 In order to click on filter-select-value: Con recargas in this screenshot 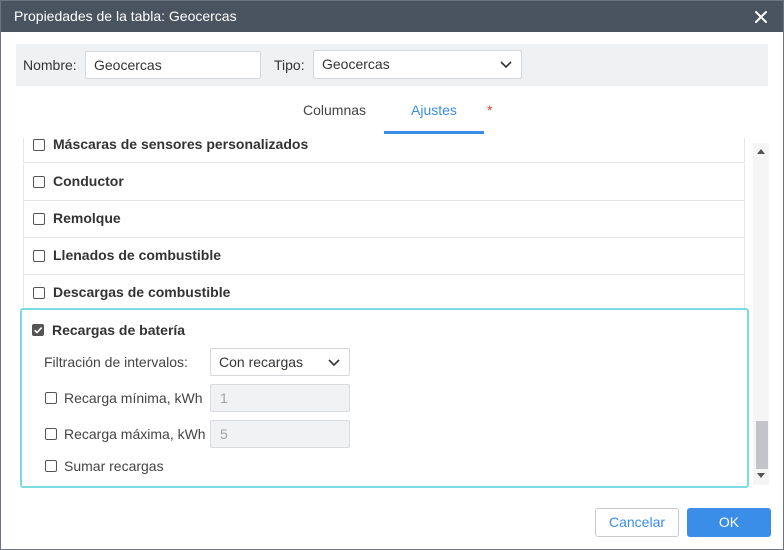, I will do `click(261, 362)`.